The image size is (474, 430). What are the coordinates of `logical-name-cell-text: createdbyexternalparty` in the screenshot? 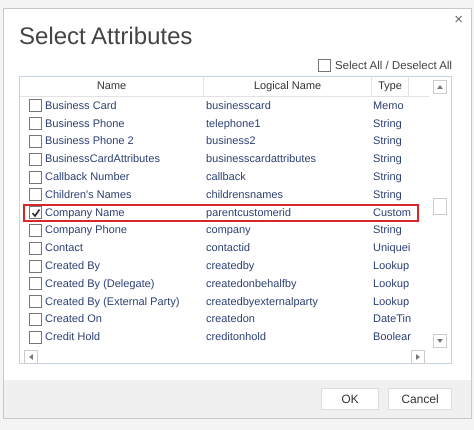 It's located at (262, 302).